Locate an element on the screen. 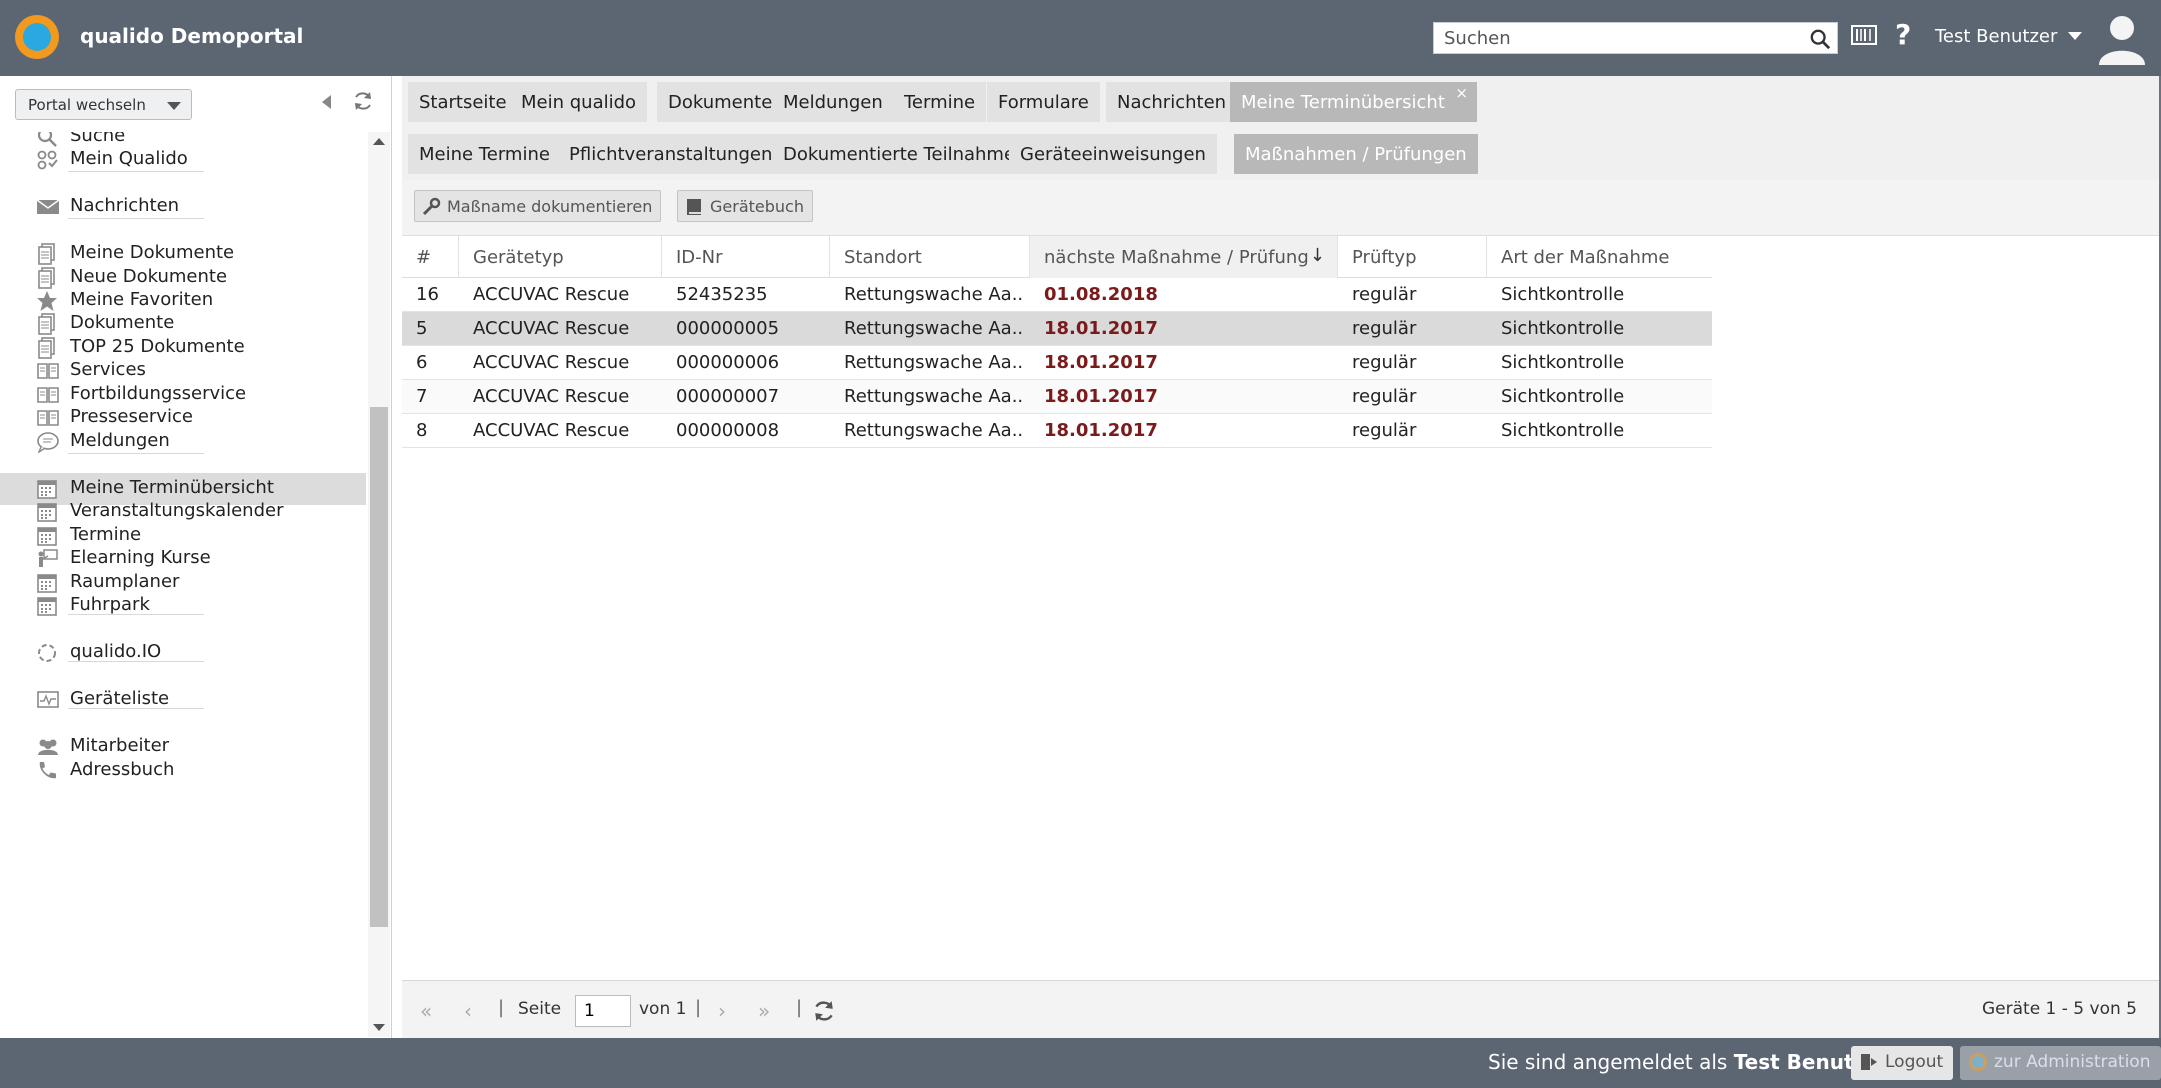 Image resolution: width=2161 pixels, height=1088 pixels. tab-geräteeinweisungen: Geräteeinweisungen is located at coordinates (1113, 154).